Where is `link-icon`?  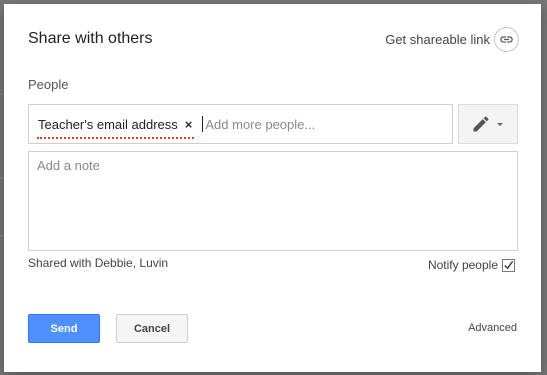
link-icon is located at coordinates (506, 39).